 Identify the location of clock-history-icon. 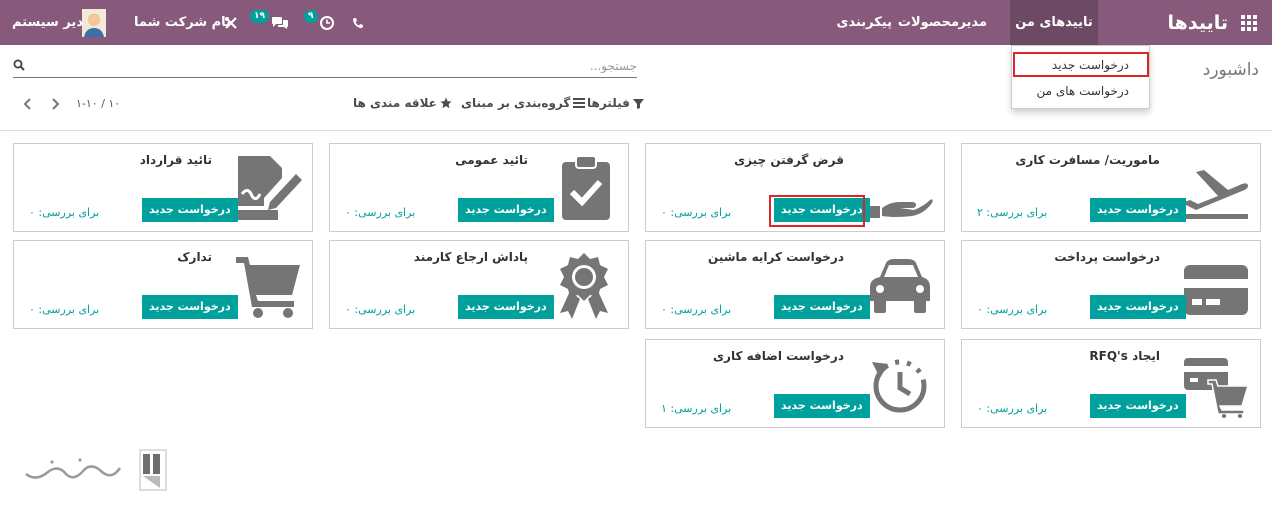
(900, 384).